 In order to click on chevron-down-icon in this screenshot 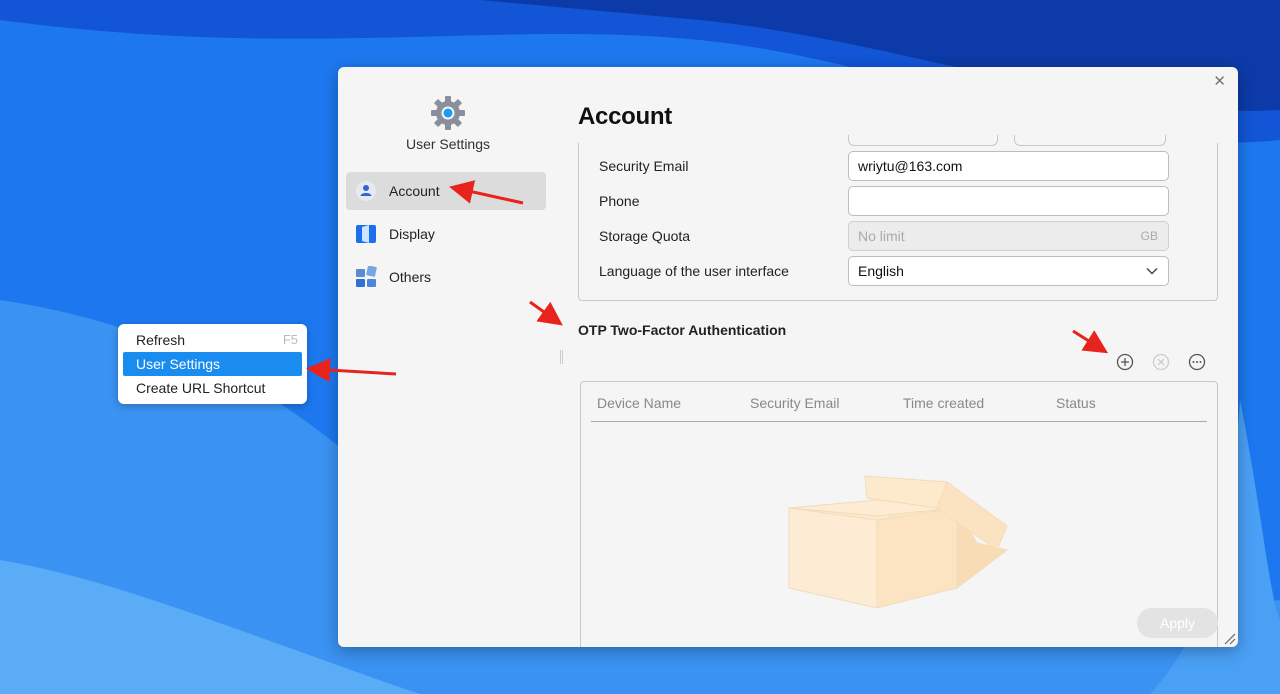, I will do `click(1152, 271)`.